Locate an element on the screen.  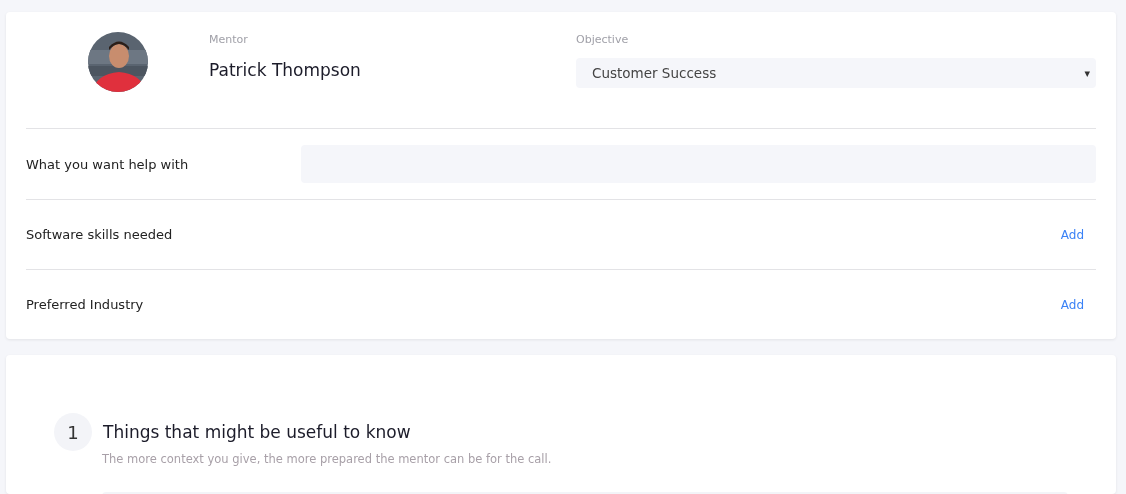
row-label: Preferred Industry is located at coordinates (85, 304).